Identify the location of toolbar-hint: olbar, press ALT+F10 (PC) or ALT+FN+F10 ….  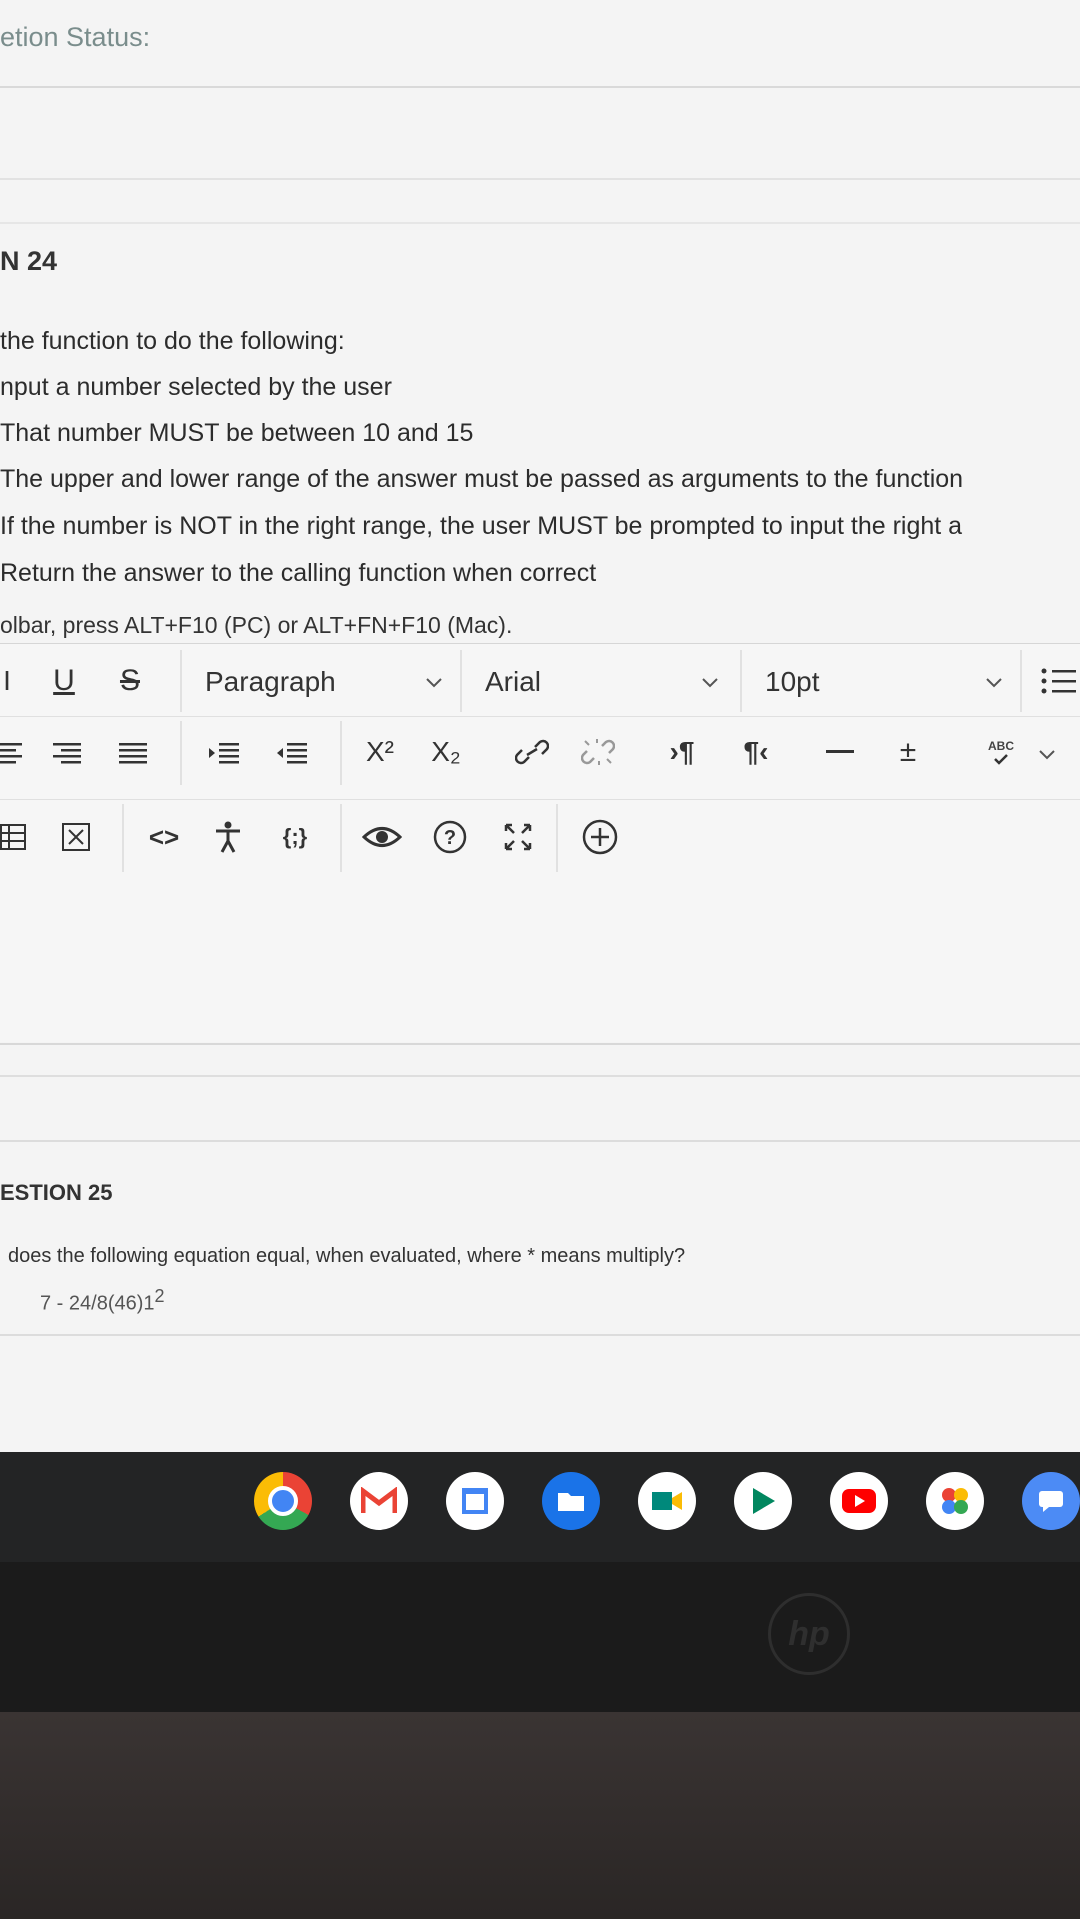
(256, 625).